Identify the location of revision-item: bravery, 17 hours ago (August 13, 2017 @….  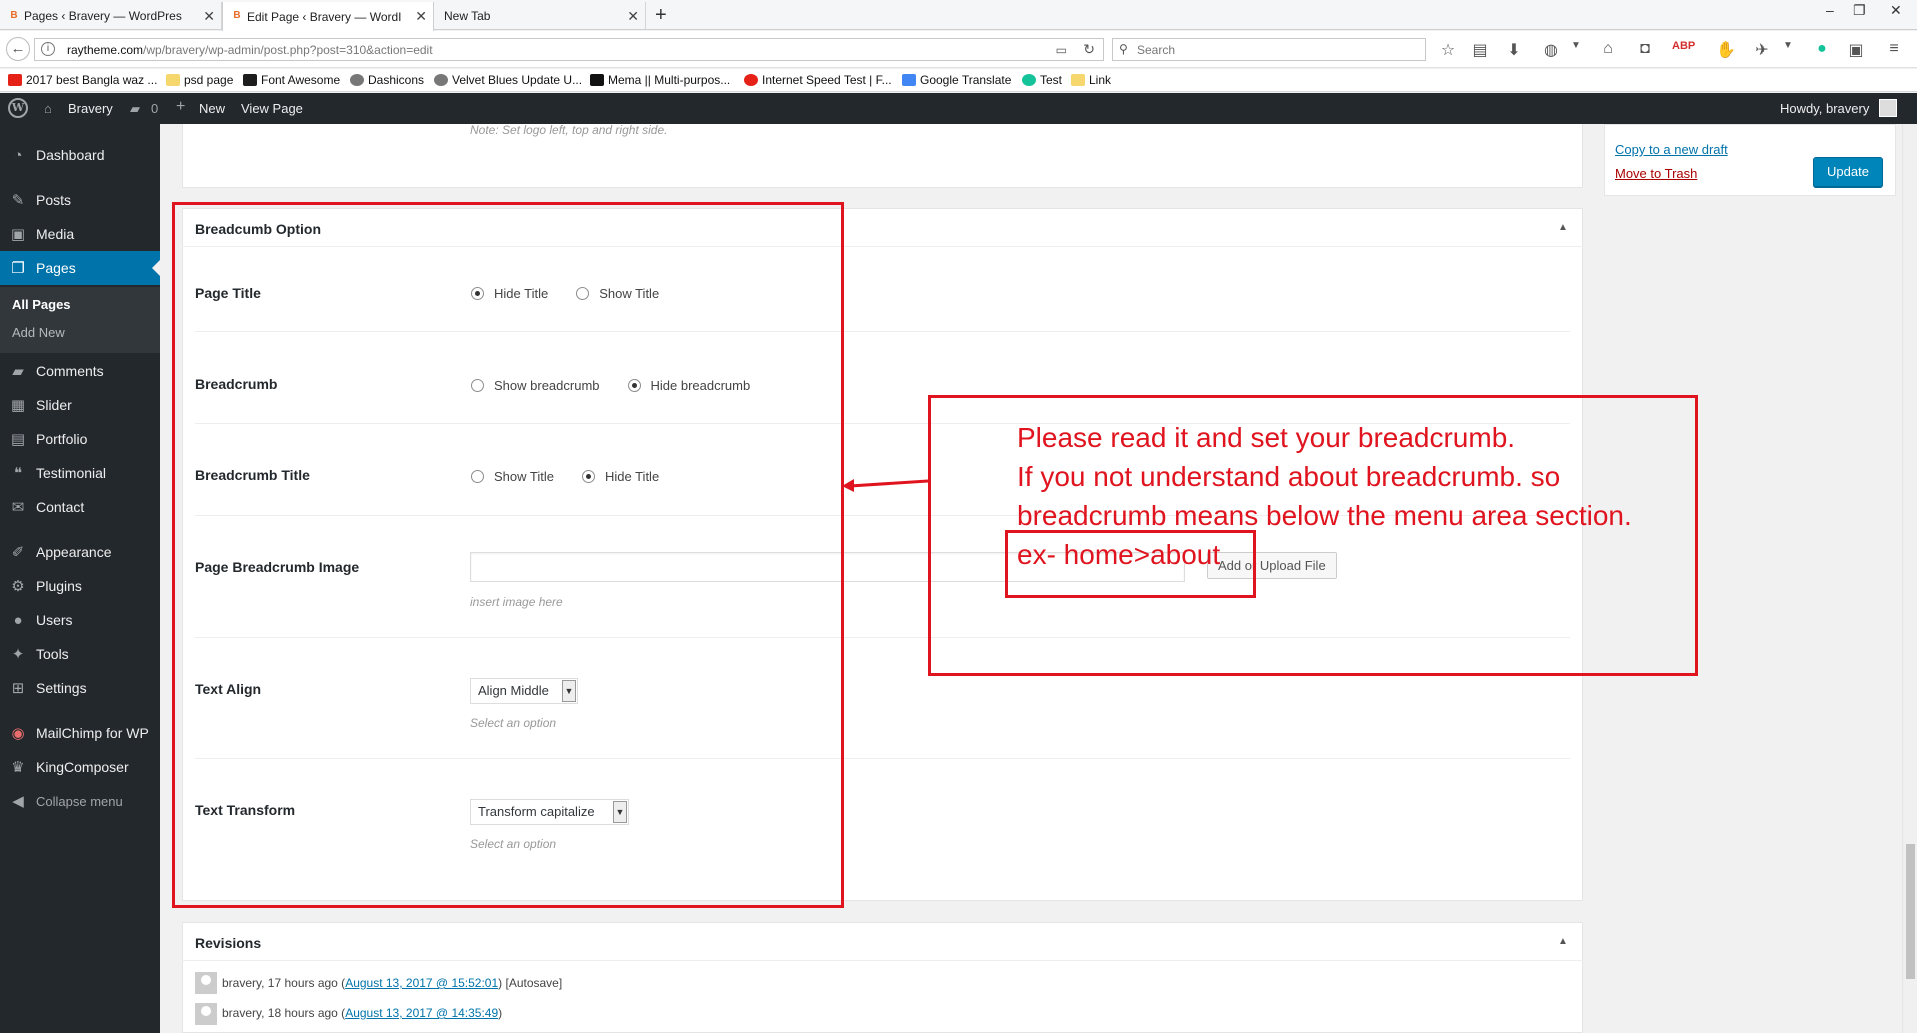
(392, 983).